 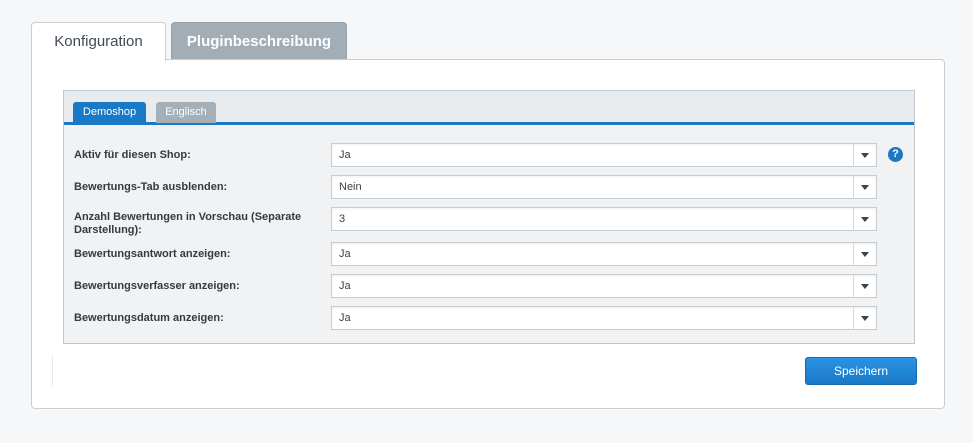 I want to click on select-value-bewertungsverfasser: Ja, so click(x=345, y=286).